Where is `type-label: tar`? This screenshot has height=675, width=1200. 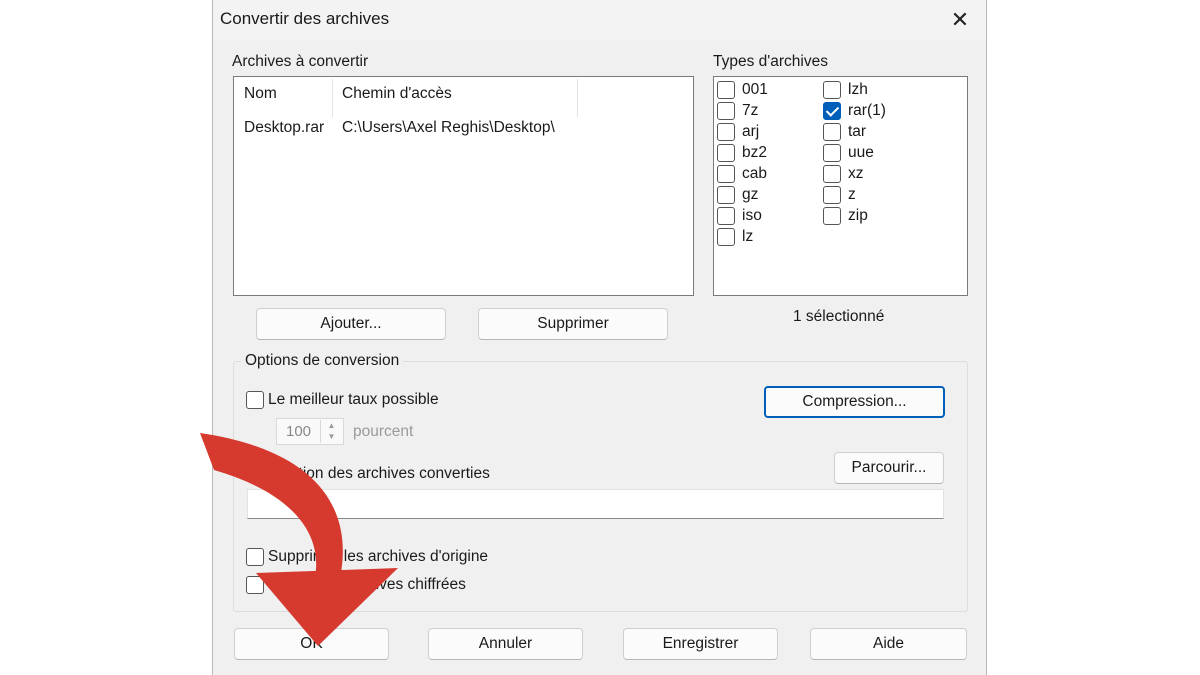
type-label: tar is located at coordinates (857, 131).